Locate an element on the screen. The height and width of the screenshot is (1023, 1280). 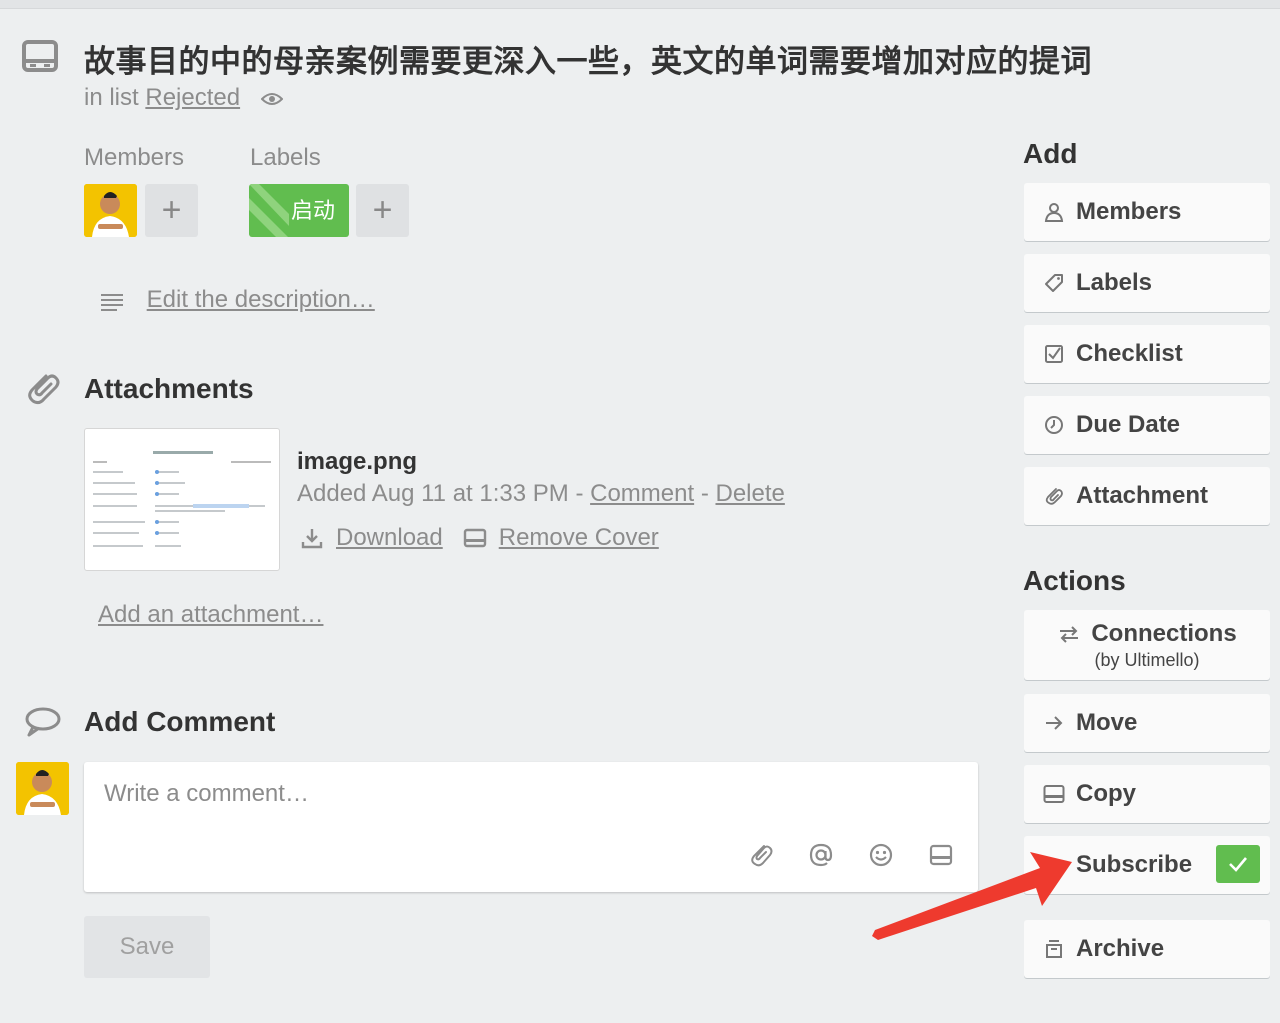
emoji-icon is located at coordinates (881, 855).